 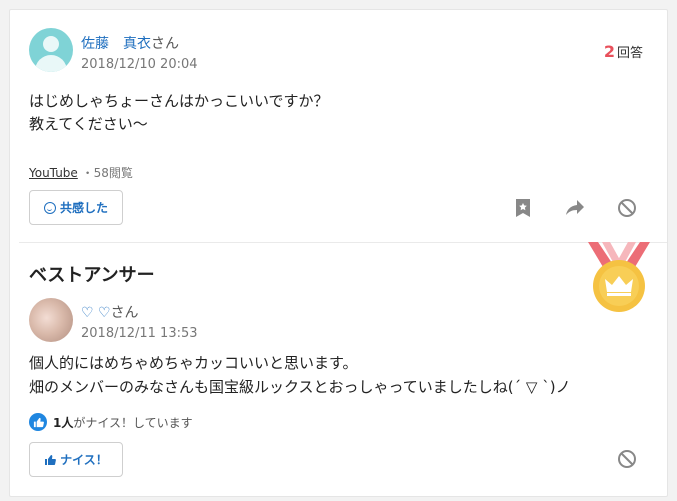 I want to click on nice-button: ナイス！, so click(x=76, y=459).